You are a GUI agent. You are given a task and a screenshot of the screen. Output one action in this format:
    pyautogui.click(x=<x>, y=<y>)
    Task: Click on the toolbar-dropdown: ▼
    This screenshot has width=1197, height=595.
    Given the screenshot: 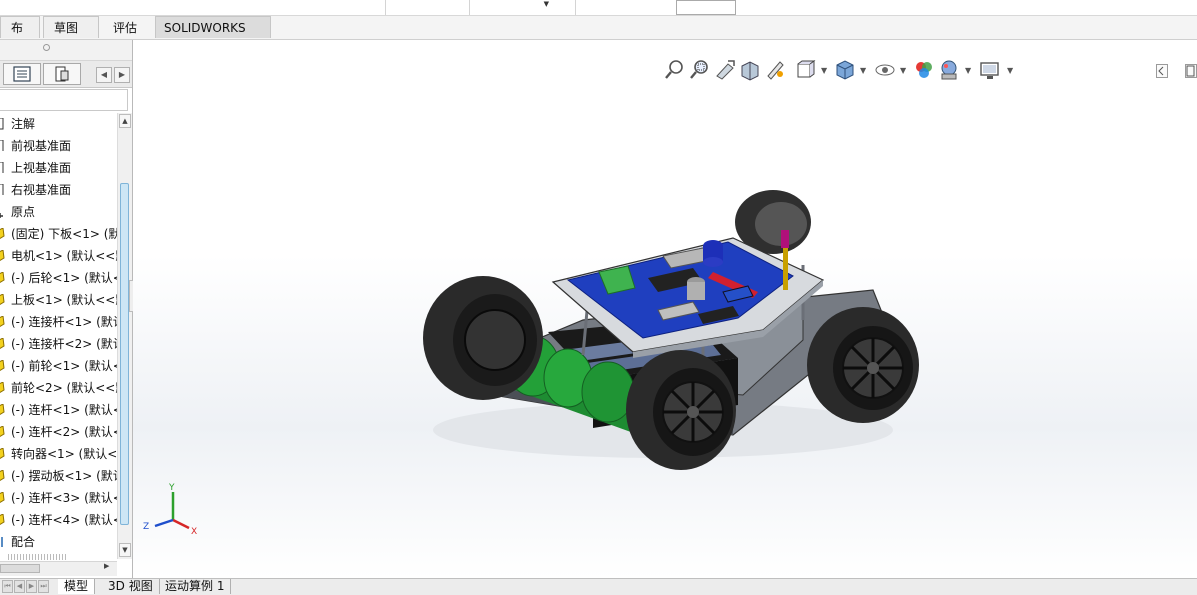 What is the action you would take?
    pyautogui.click(x=523, y=7)
    